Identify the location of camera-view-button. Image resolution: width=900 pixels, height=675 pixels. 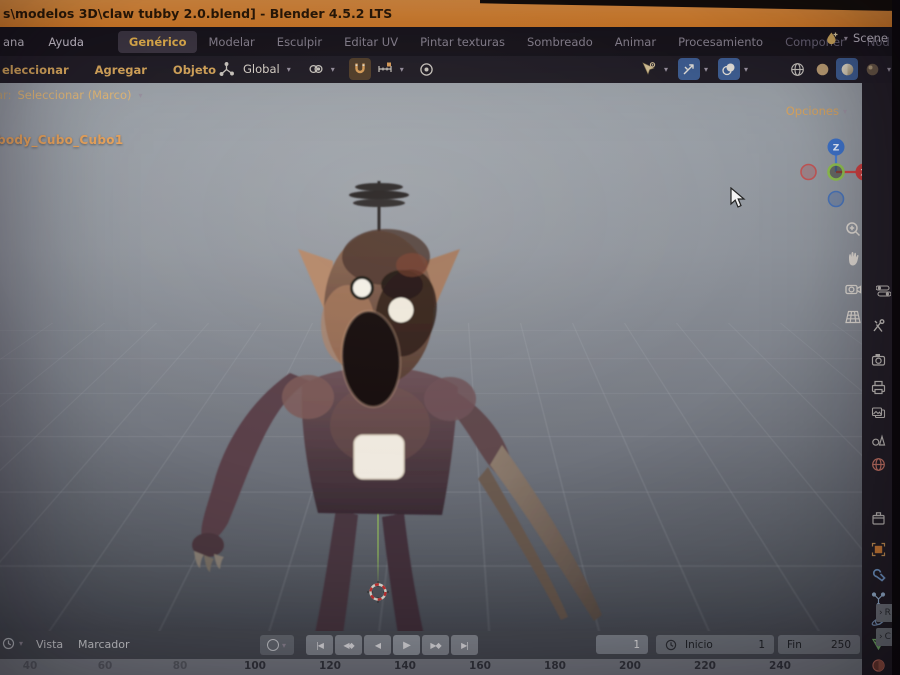
(851, 289).